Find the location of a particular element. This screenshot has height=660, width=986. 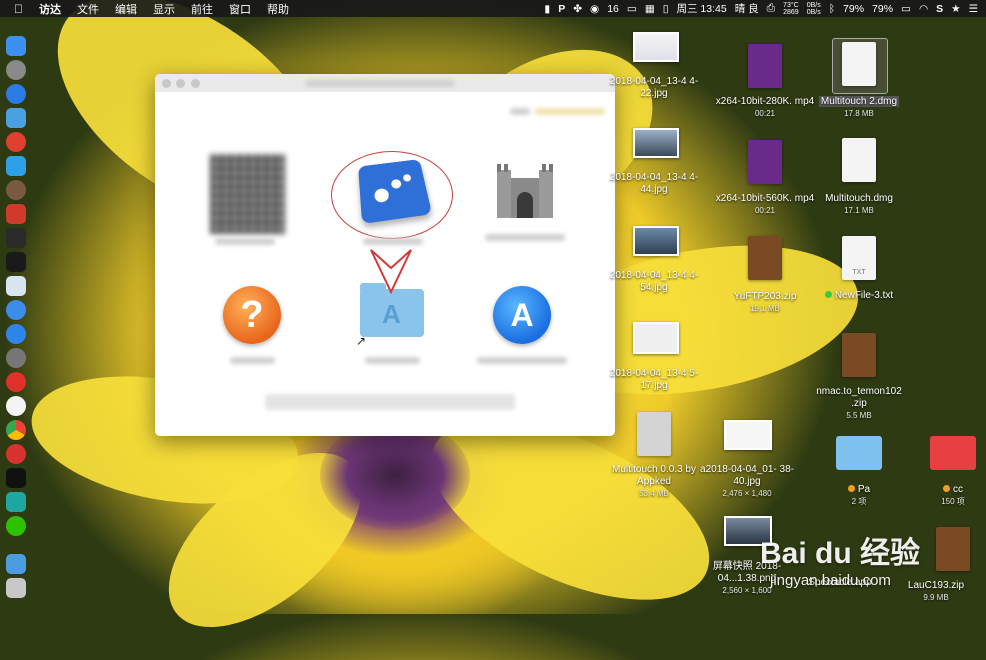

app-store-dock-icon is located at coordinates (16, 334).